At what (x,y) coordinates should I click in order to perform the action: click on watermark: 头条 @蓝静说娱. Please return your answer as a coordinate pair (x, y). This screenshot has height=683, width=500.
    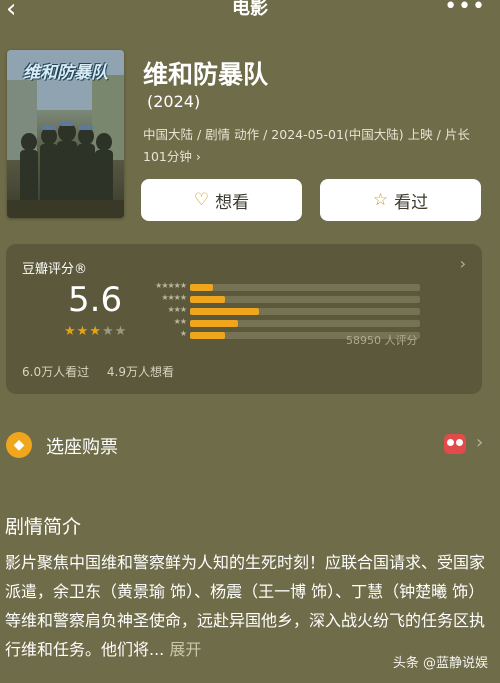
    Looking at the image, I should click on (440, 663).